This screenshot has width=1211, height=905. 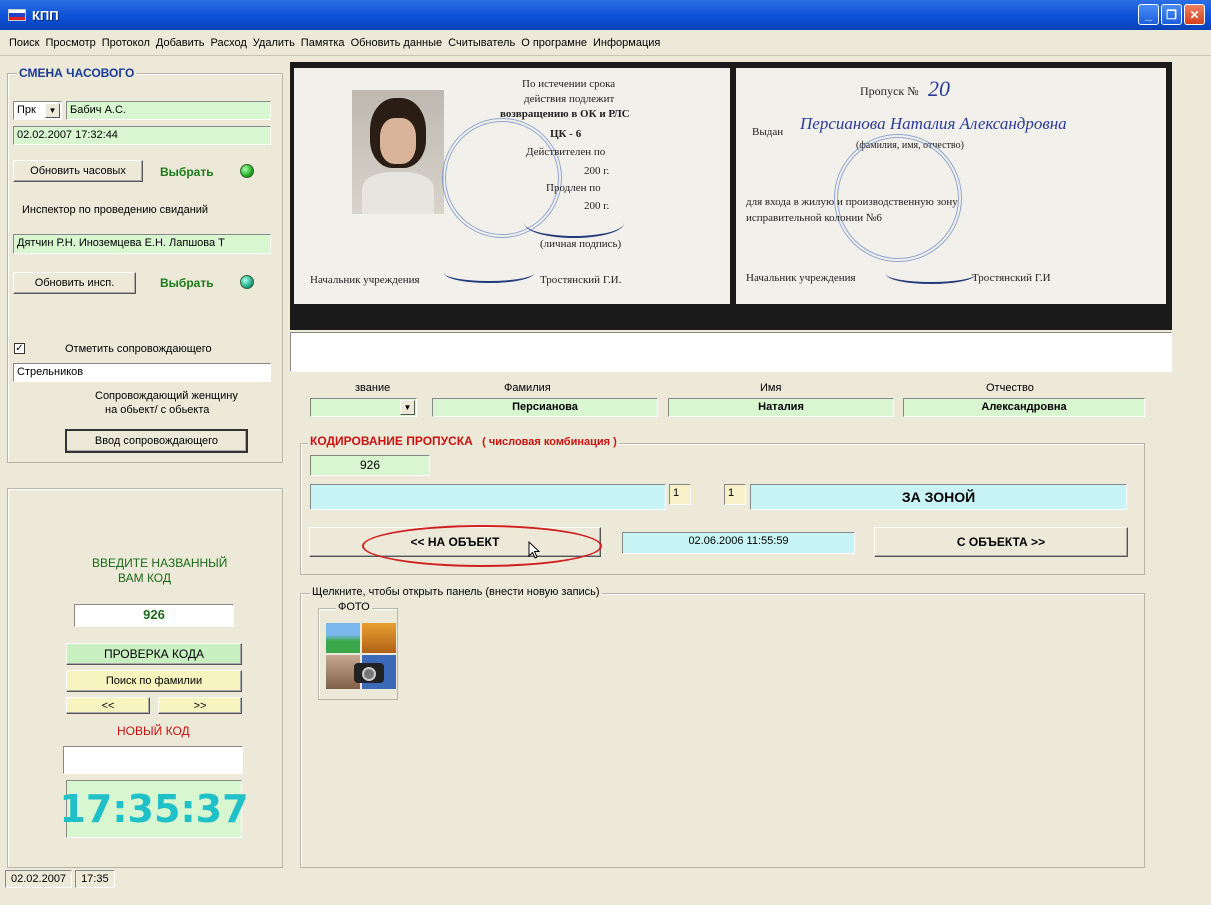 I want to click on name-label: Имя, so click(x=771, y=388).